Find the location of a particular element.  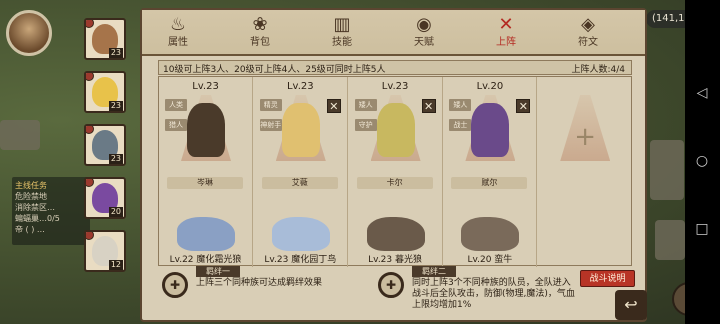

tab-label: 属性 is located at coordinates (178, 42).